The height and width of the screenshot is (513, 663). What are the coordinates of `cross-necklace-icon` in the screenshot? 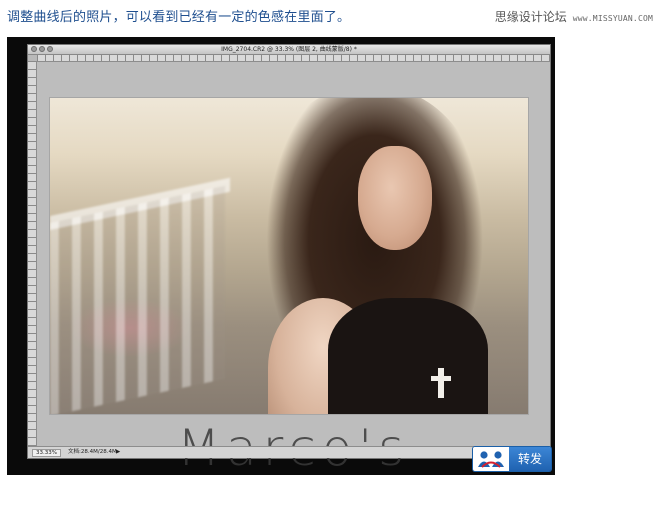 It's located at (441, 383).